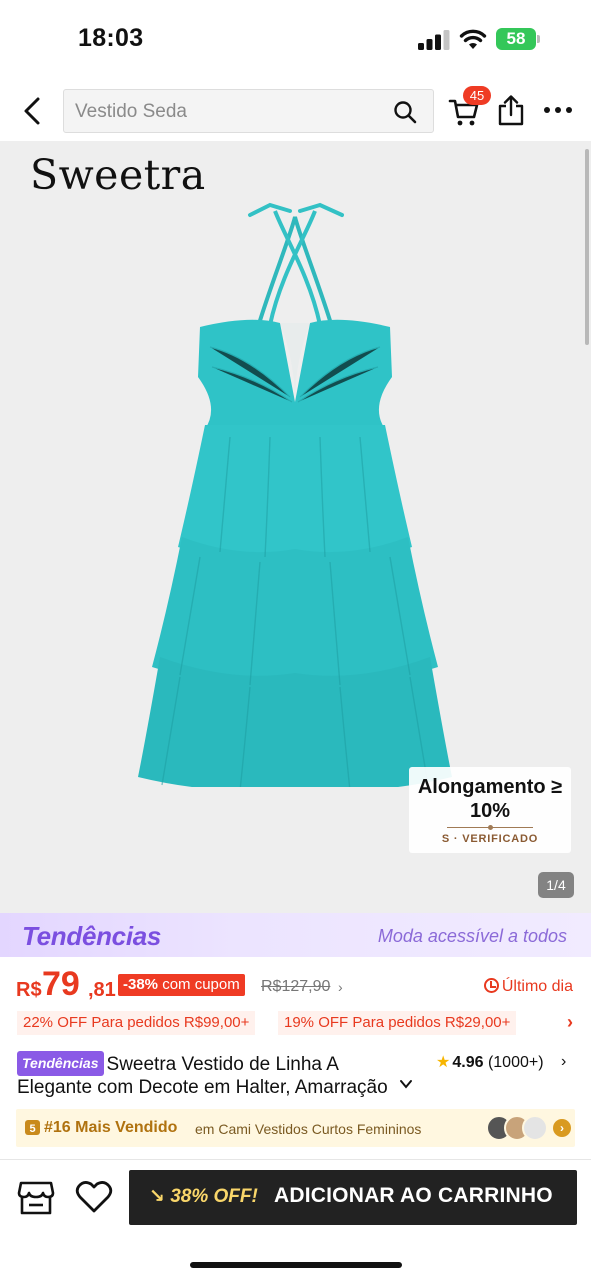 The height and width of the screenshot is (1280, 591). What do you see at coordinates (434, 40) in the screenshot?
I see `signal-icon` at bounding box center [434, 40].